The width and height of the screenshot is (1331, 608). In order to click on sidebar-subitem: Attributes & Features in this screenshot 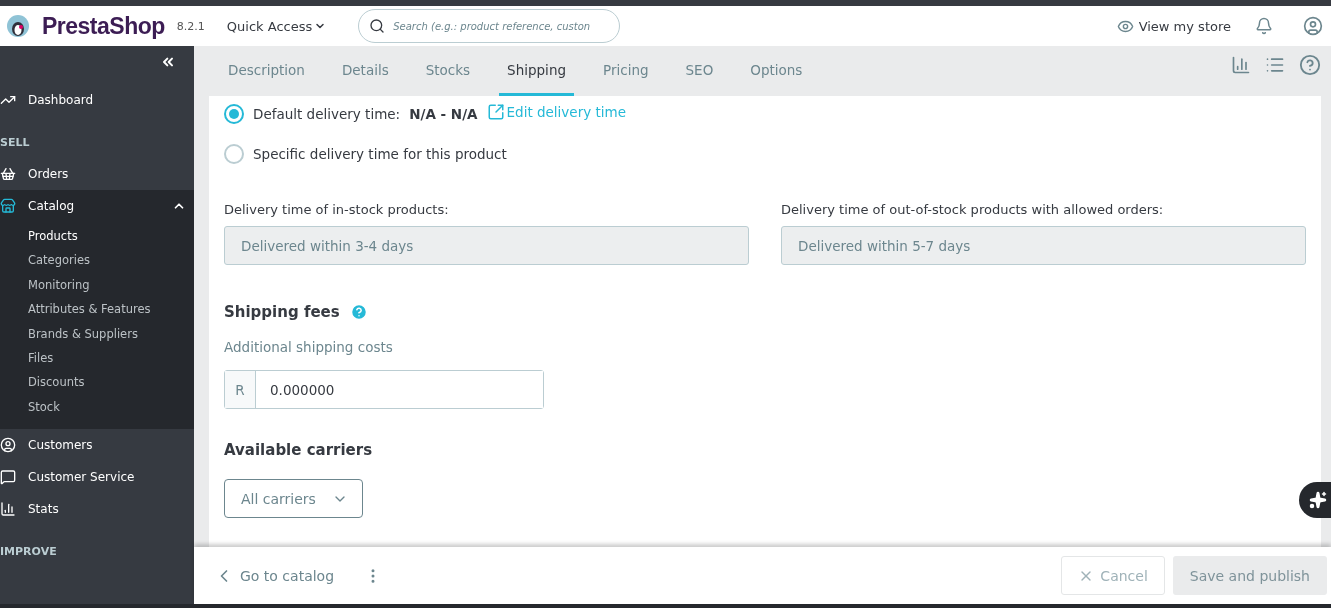, I will do `click(97, 309)`.